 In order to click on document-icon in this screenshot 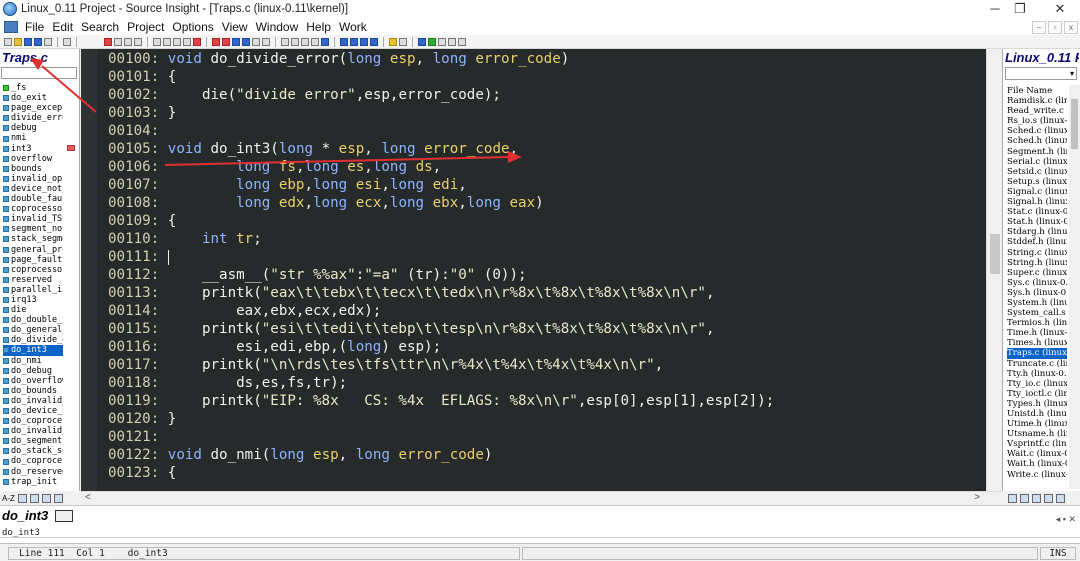, I will do `click(11, 26)`.